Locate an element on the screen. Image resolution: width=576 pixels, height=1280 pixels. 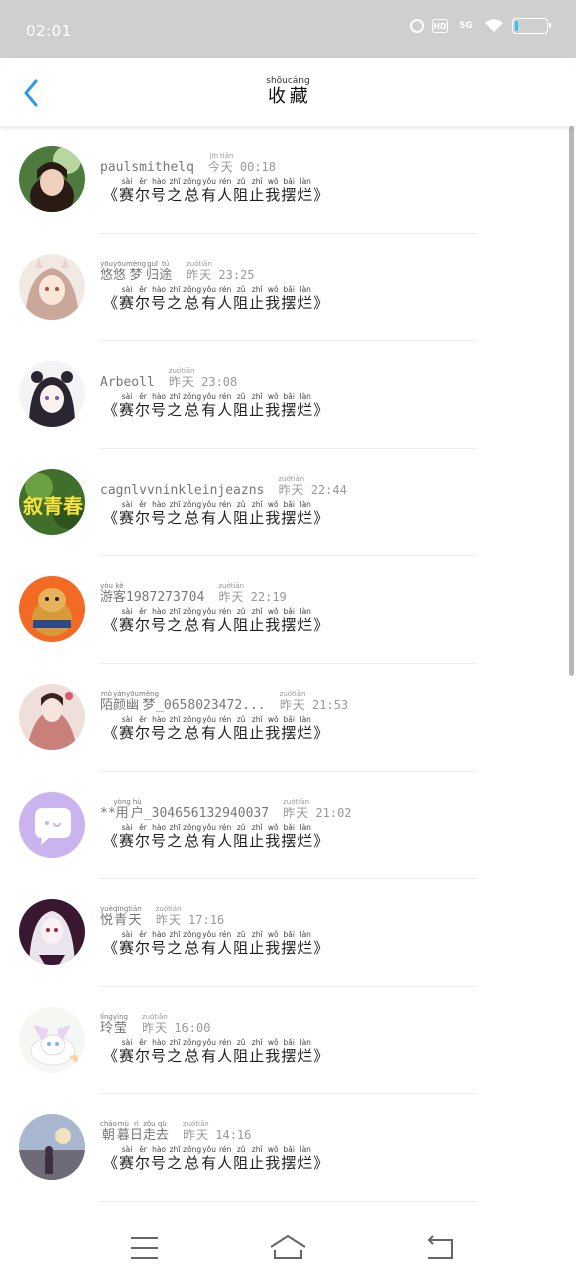
item-header: 朝cháo暮mù日rì走zǒu去qù 昨zuó天tiān 14:16 is located at coordinates (175, 1131).